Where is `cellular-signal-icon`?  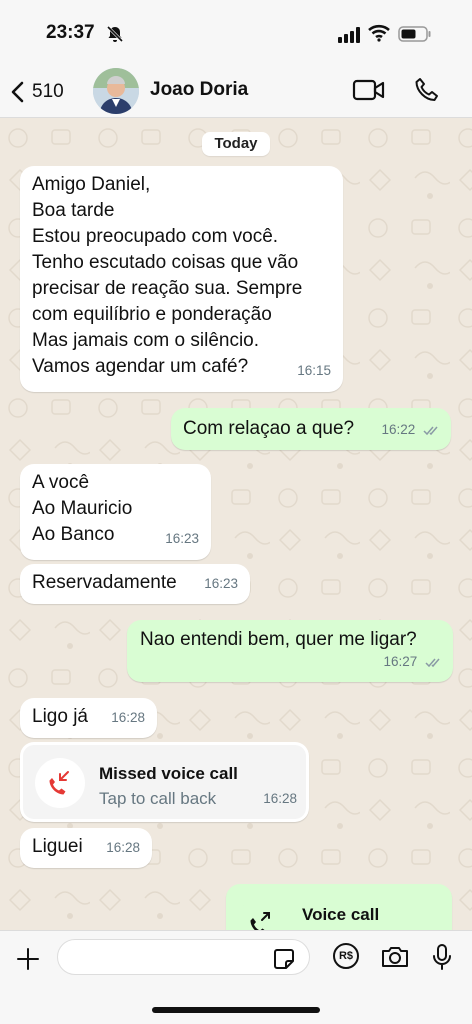
cellular-signal-icon is located at coordinates (349, 35).